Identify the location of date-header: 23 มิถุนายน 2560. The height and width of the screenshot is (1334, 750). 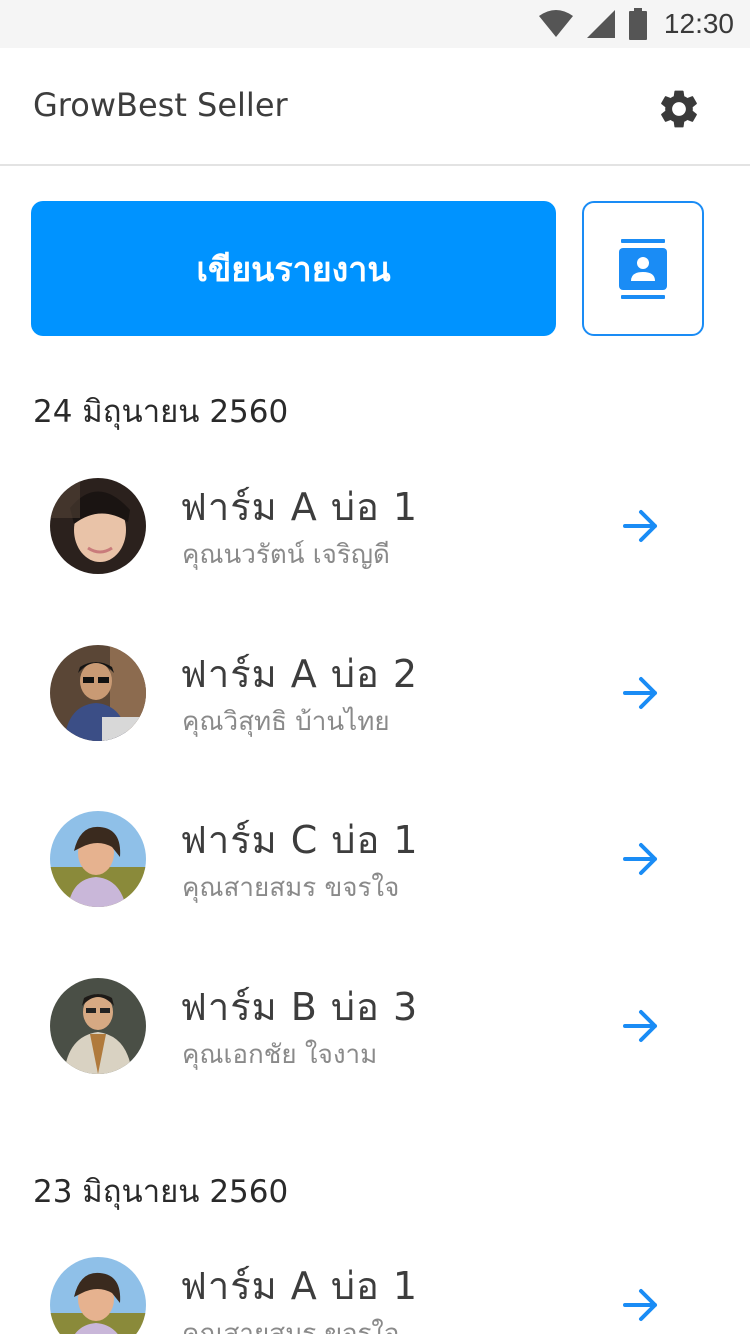
(161, 1192).